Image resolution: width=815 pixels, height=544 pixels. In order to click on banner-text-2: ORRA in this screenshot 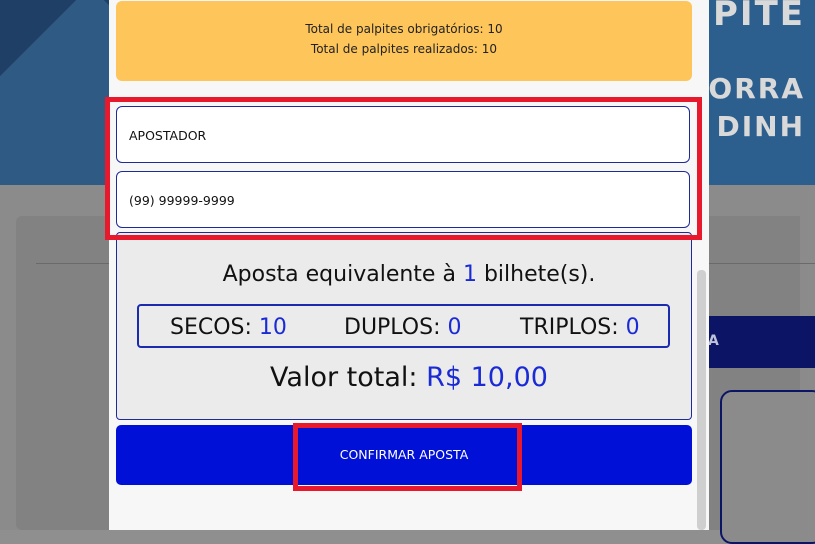, I will do `click(756, 88)`.